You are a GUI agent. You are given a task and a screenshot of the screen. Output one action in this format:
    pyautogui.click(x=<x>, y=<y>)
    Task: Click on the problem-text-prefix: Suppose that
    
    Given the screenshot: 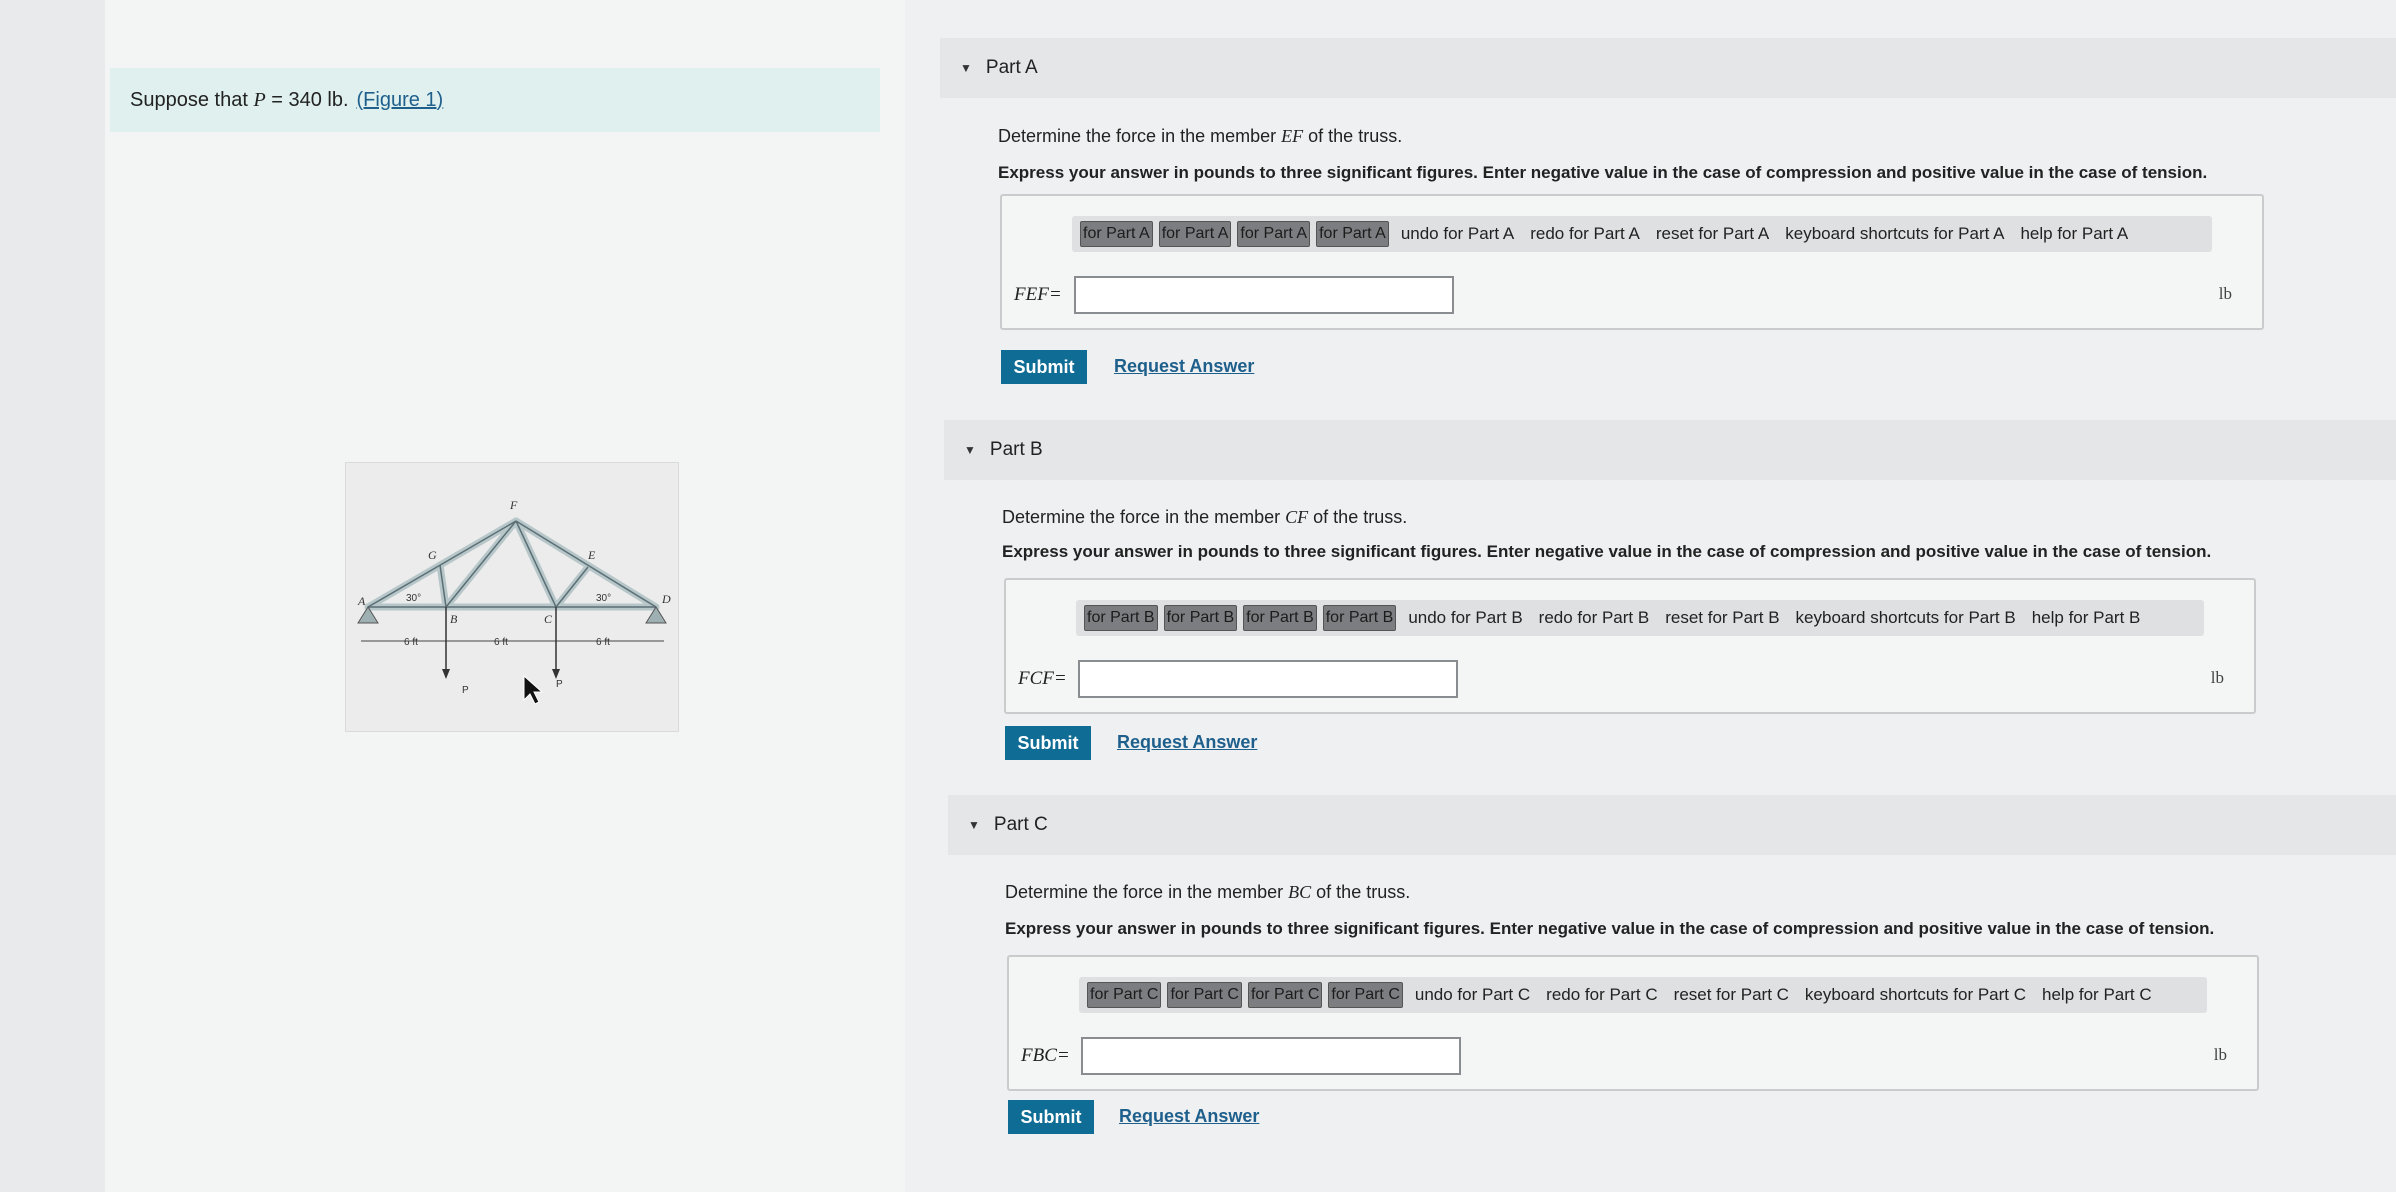 What is the action you would take?
    pyautogui.click(x=189, y=99)
    